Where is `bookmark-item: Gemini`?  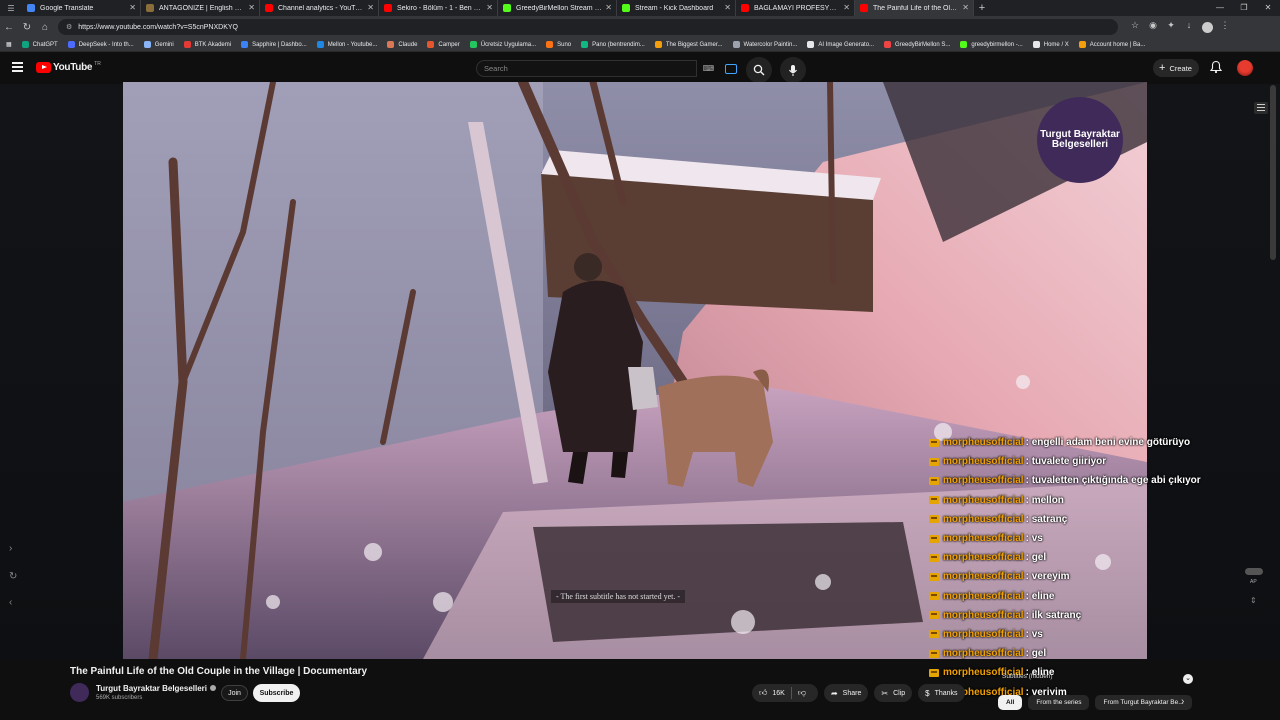 bookmark-item: Gemini is located at coordinates (158, 44).